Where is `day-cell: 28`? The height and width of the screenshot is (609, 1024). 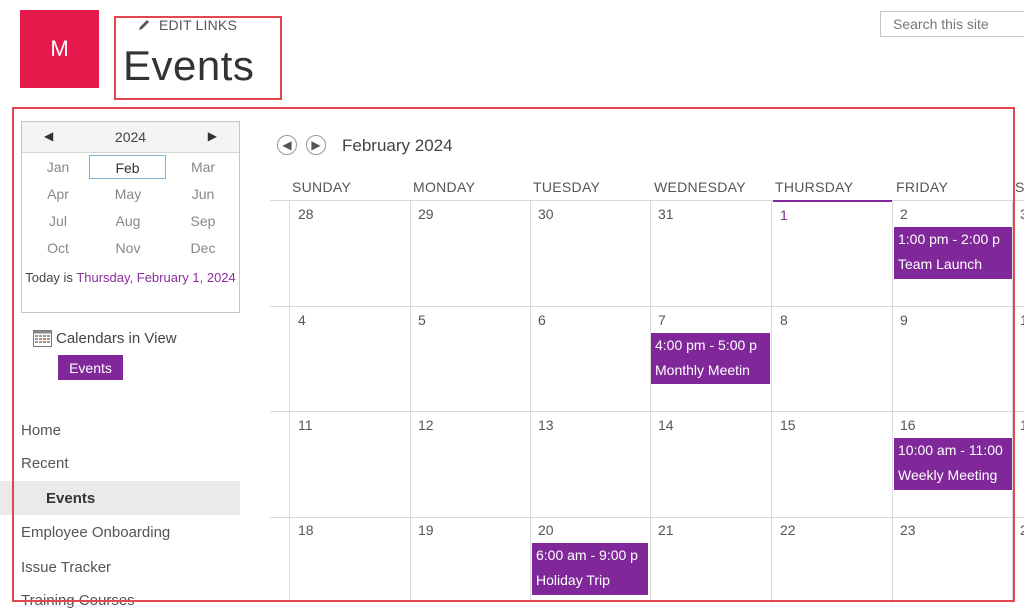 day-cell: 28 is located at coordinates (306, 214).